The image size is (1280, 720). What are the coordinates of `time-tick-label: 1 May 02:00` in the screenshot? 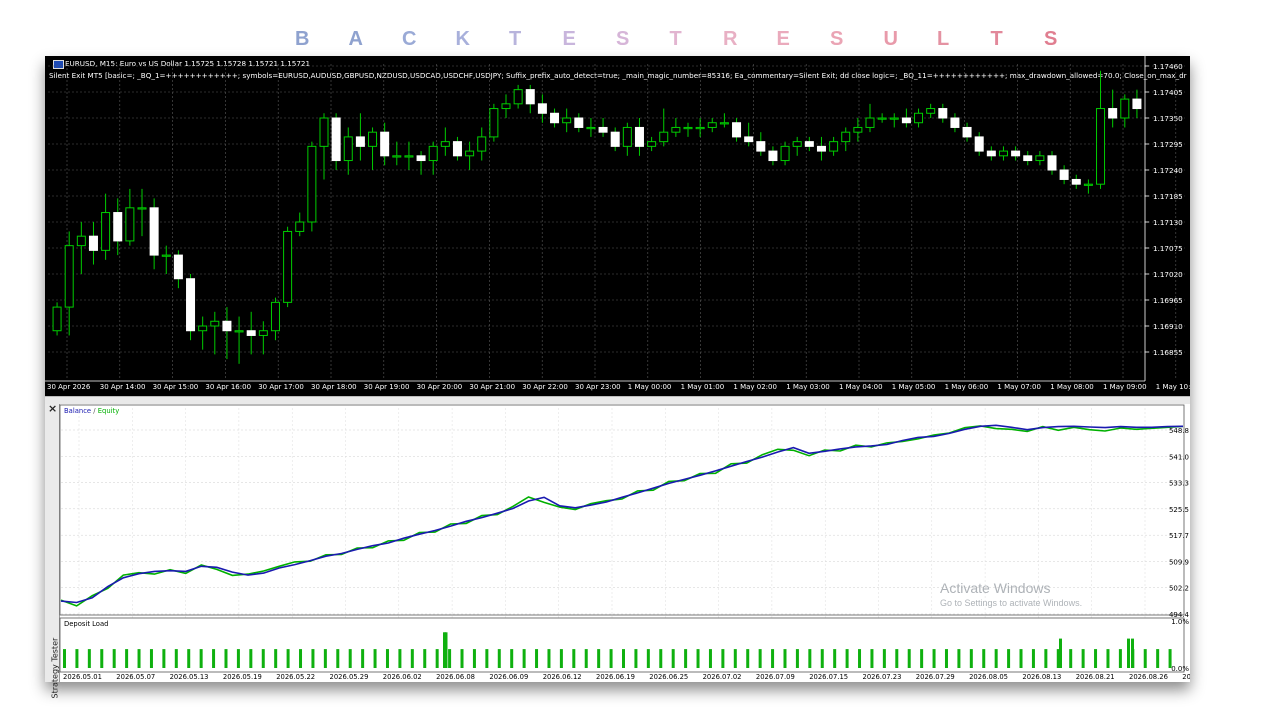 It's located at (755, 387).